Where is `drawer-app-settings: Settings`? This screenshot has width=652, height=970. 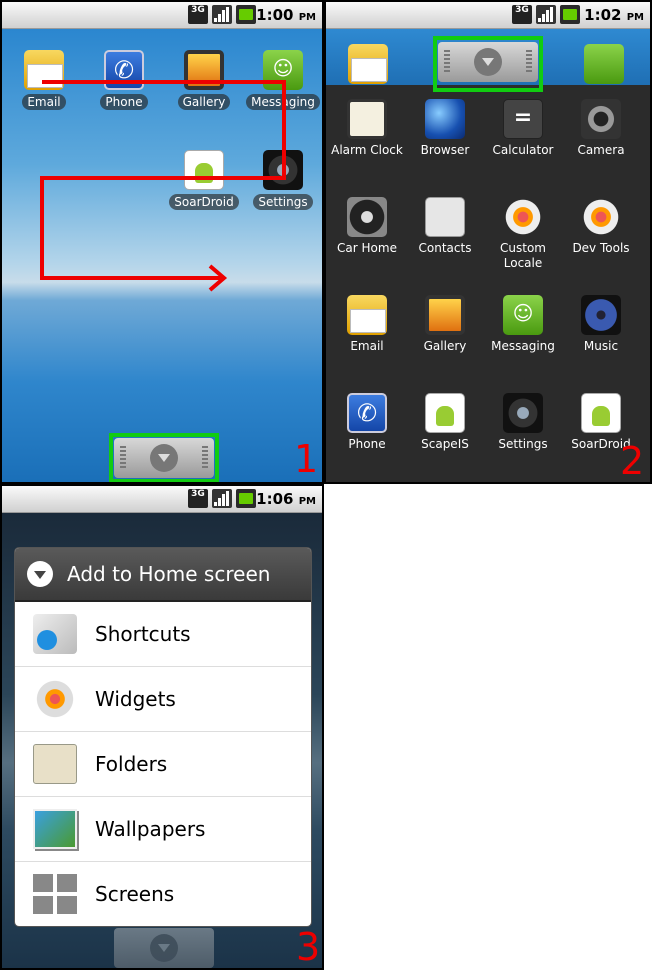
drawer-app-settings: Settings is located at coordinates (523, 422).